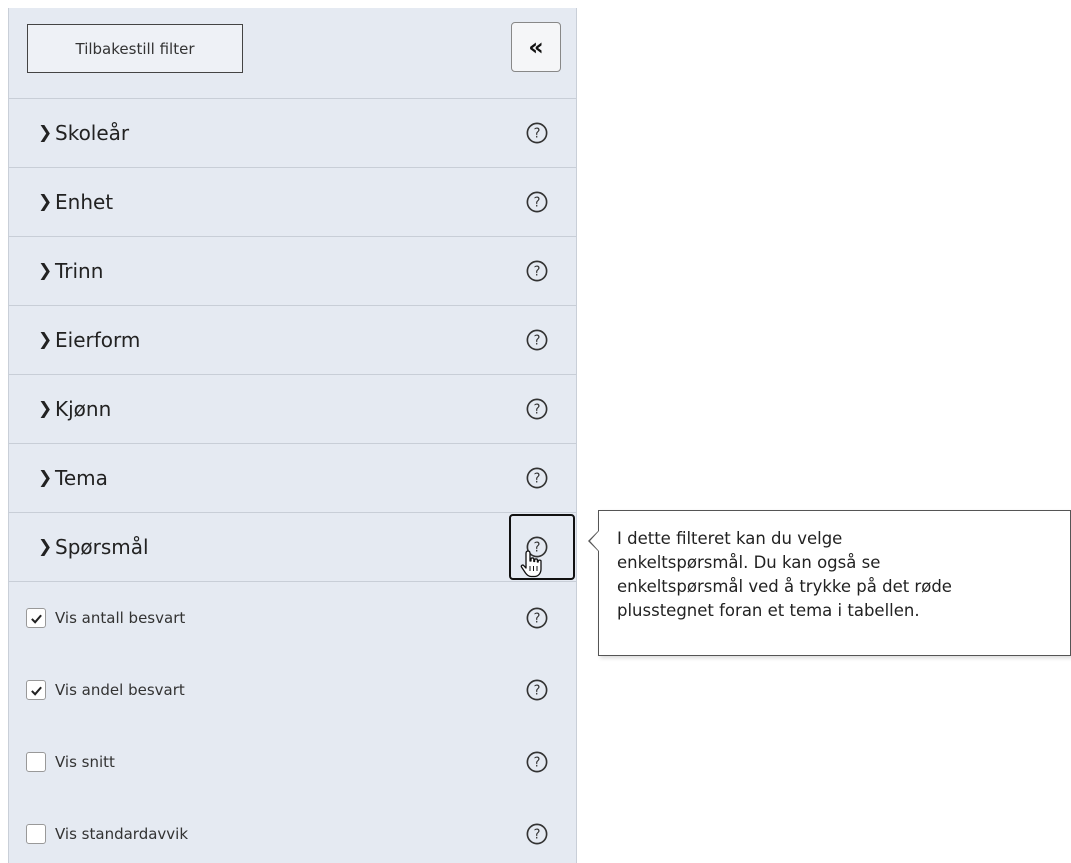 This screenshot has height=863, width=1071. Describe the element at coordinates (84, 202) in the screenshot. I see `filter-label: Enhet` at that location.